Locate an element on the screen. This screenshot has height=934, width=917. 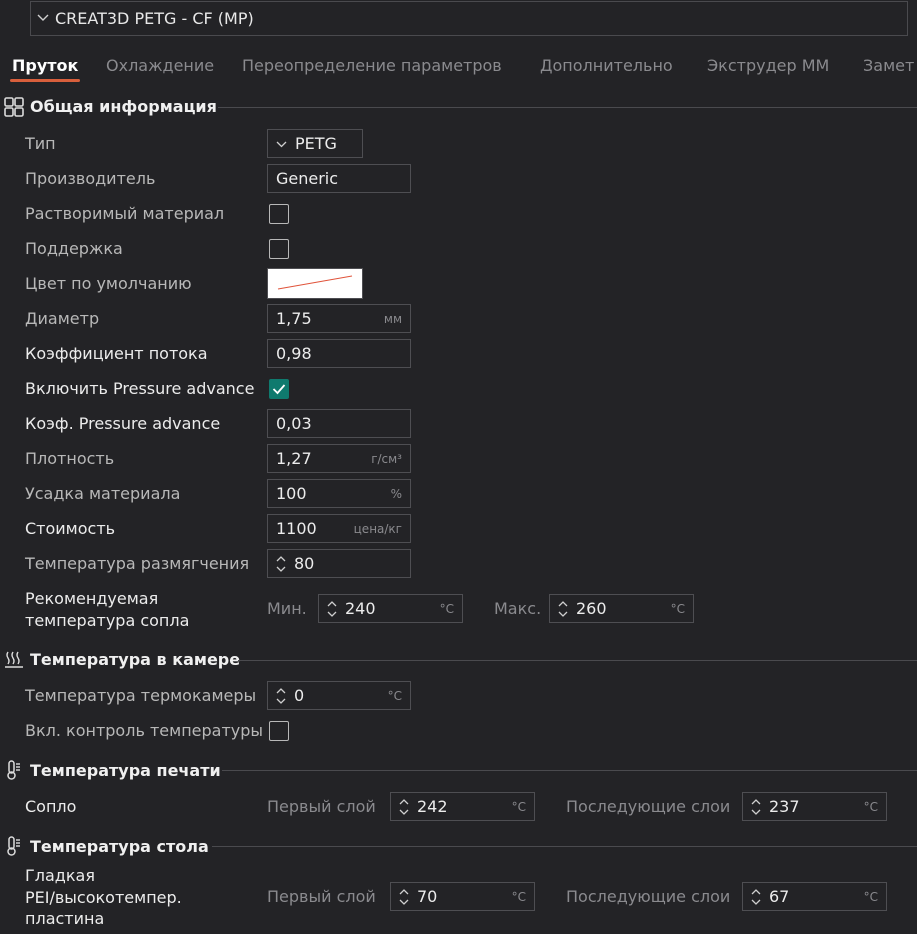
type-value: PETG is located at coordinates (316, 143).